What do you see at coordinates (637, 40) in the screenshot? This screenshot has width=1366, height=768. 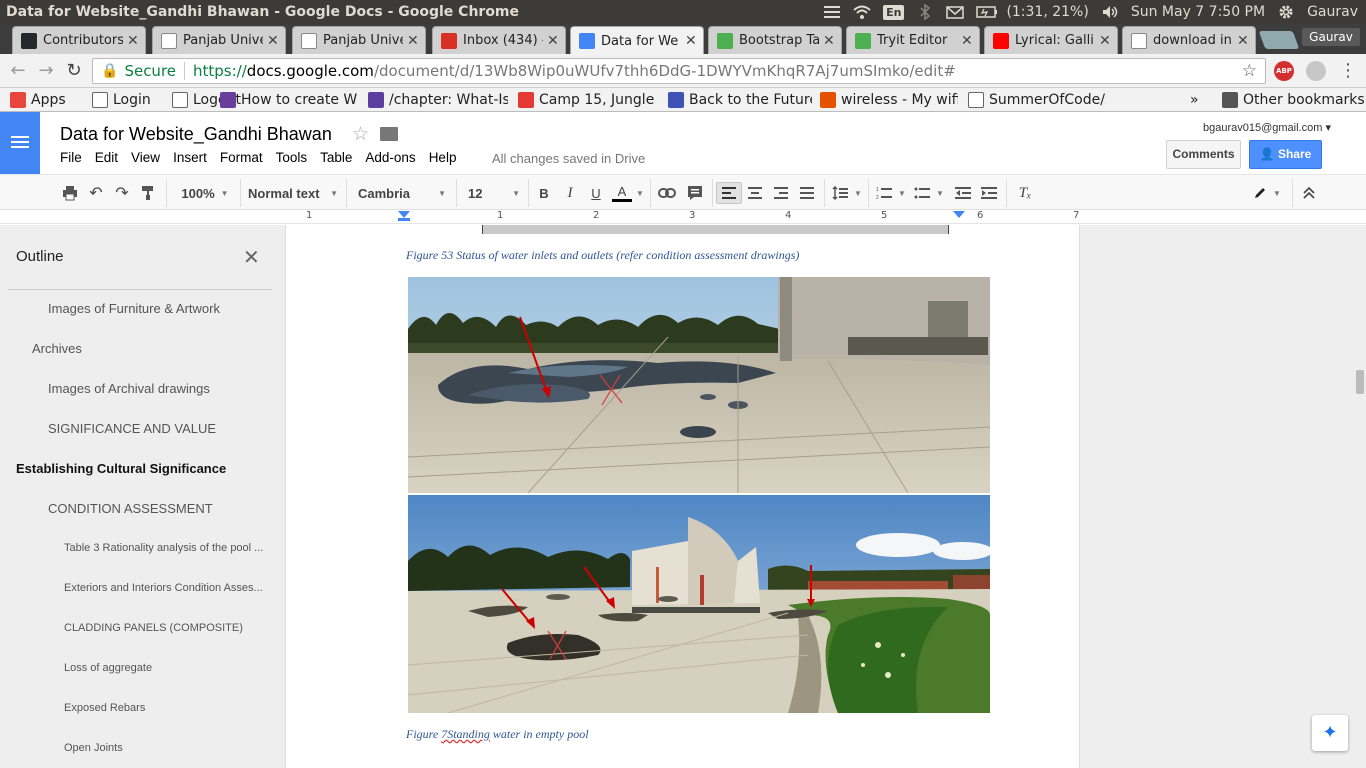 I see `tab: Data for We ✕` at bounding box center [637, 40].